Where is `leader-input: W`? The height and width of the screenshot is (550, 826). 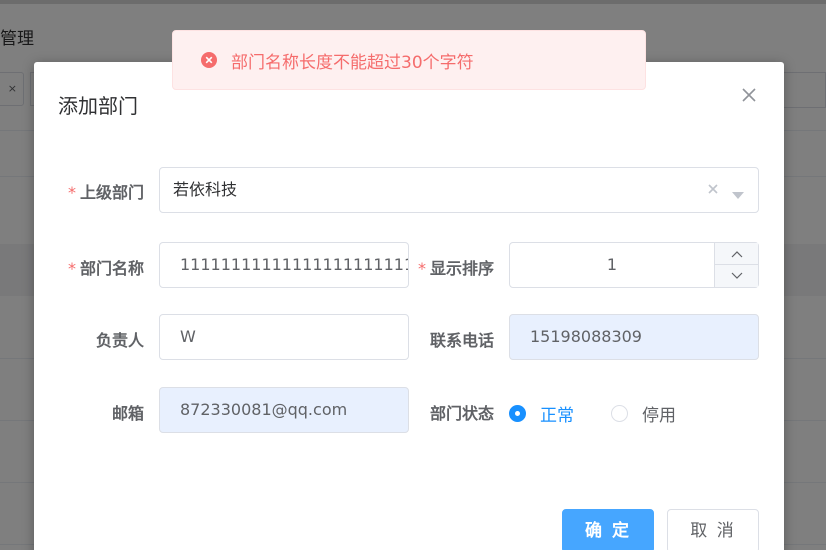
leader-input: W is located at coordinates (284, 337).